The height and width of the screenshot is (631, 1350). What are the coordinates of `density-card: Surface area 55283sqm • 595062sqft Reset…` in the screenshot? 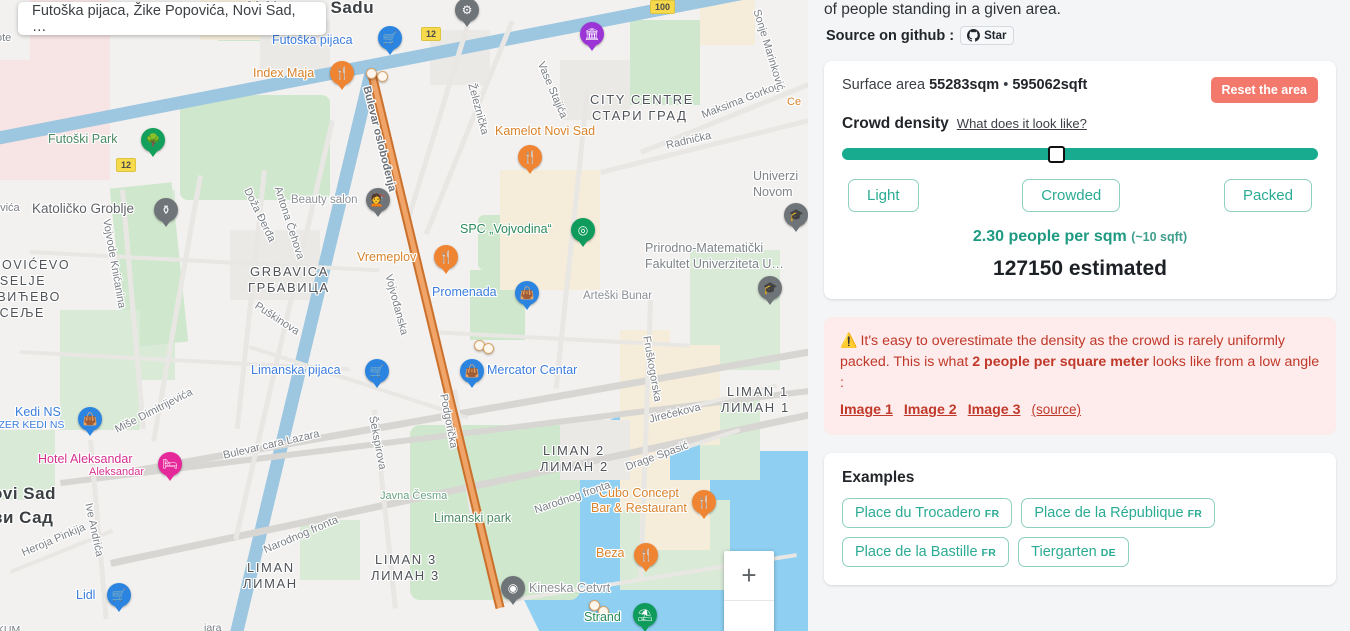 It's located at (1080, 180).